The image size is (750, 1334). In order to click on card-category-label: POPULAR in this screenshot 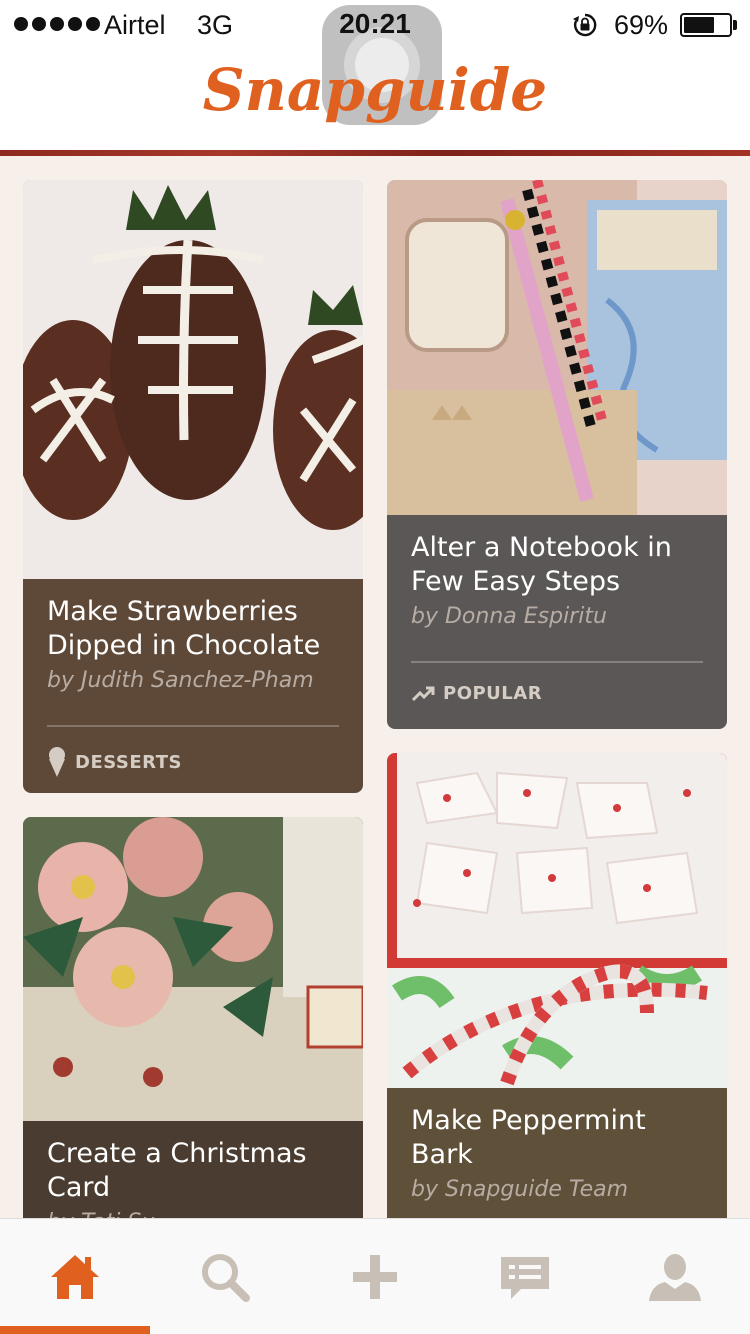, I will do `click(493, 693)`.